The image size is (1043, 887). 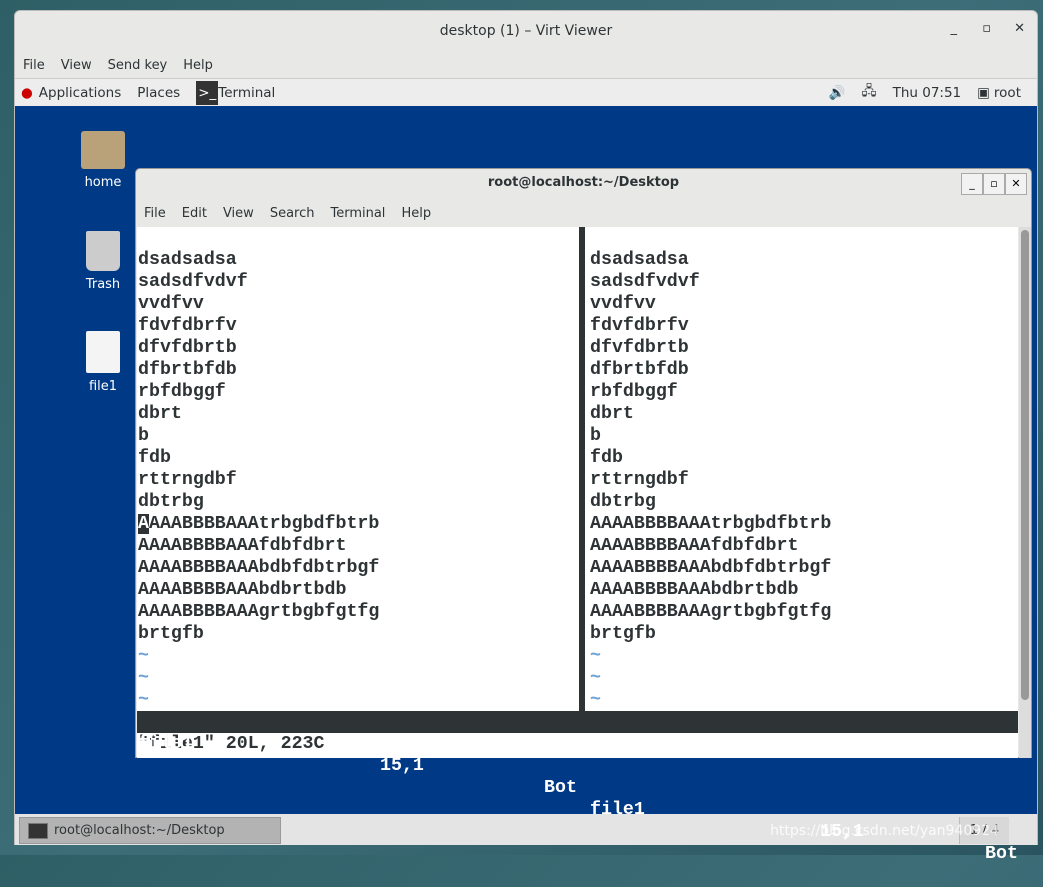 I want to click on desktop-icon-home: home, so click(x=103, y=160).